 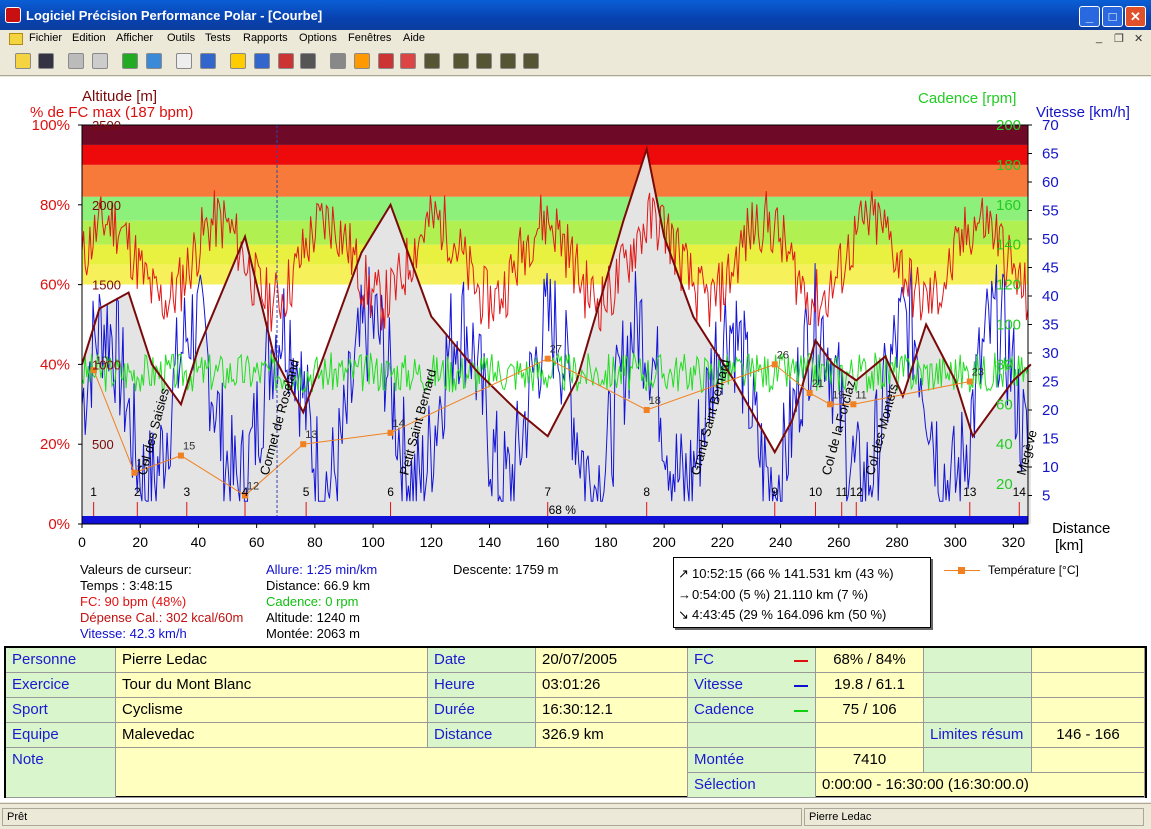 What do you see at coordinates (308, 61) in the screenshot?
I see `grid-icon` at bounding box center [308, 61].